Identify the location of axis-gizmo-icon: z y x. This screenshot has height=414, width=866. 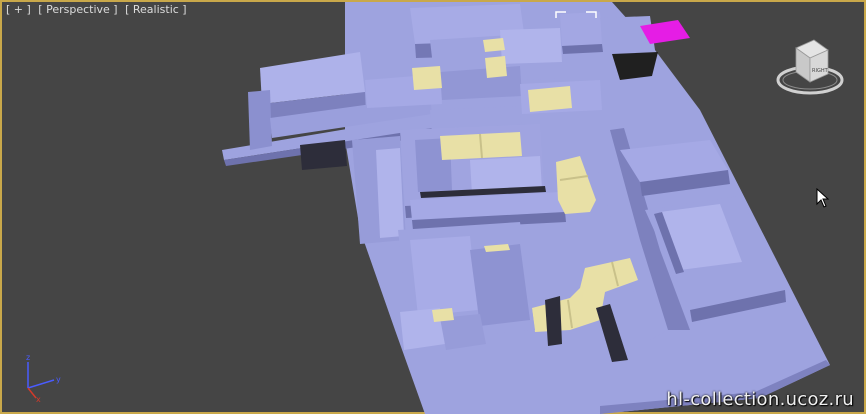
(43, 377).